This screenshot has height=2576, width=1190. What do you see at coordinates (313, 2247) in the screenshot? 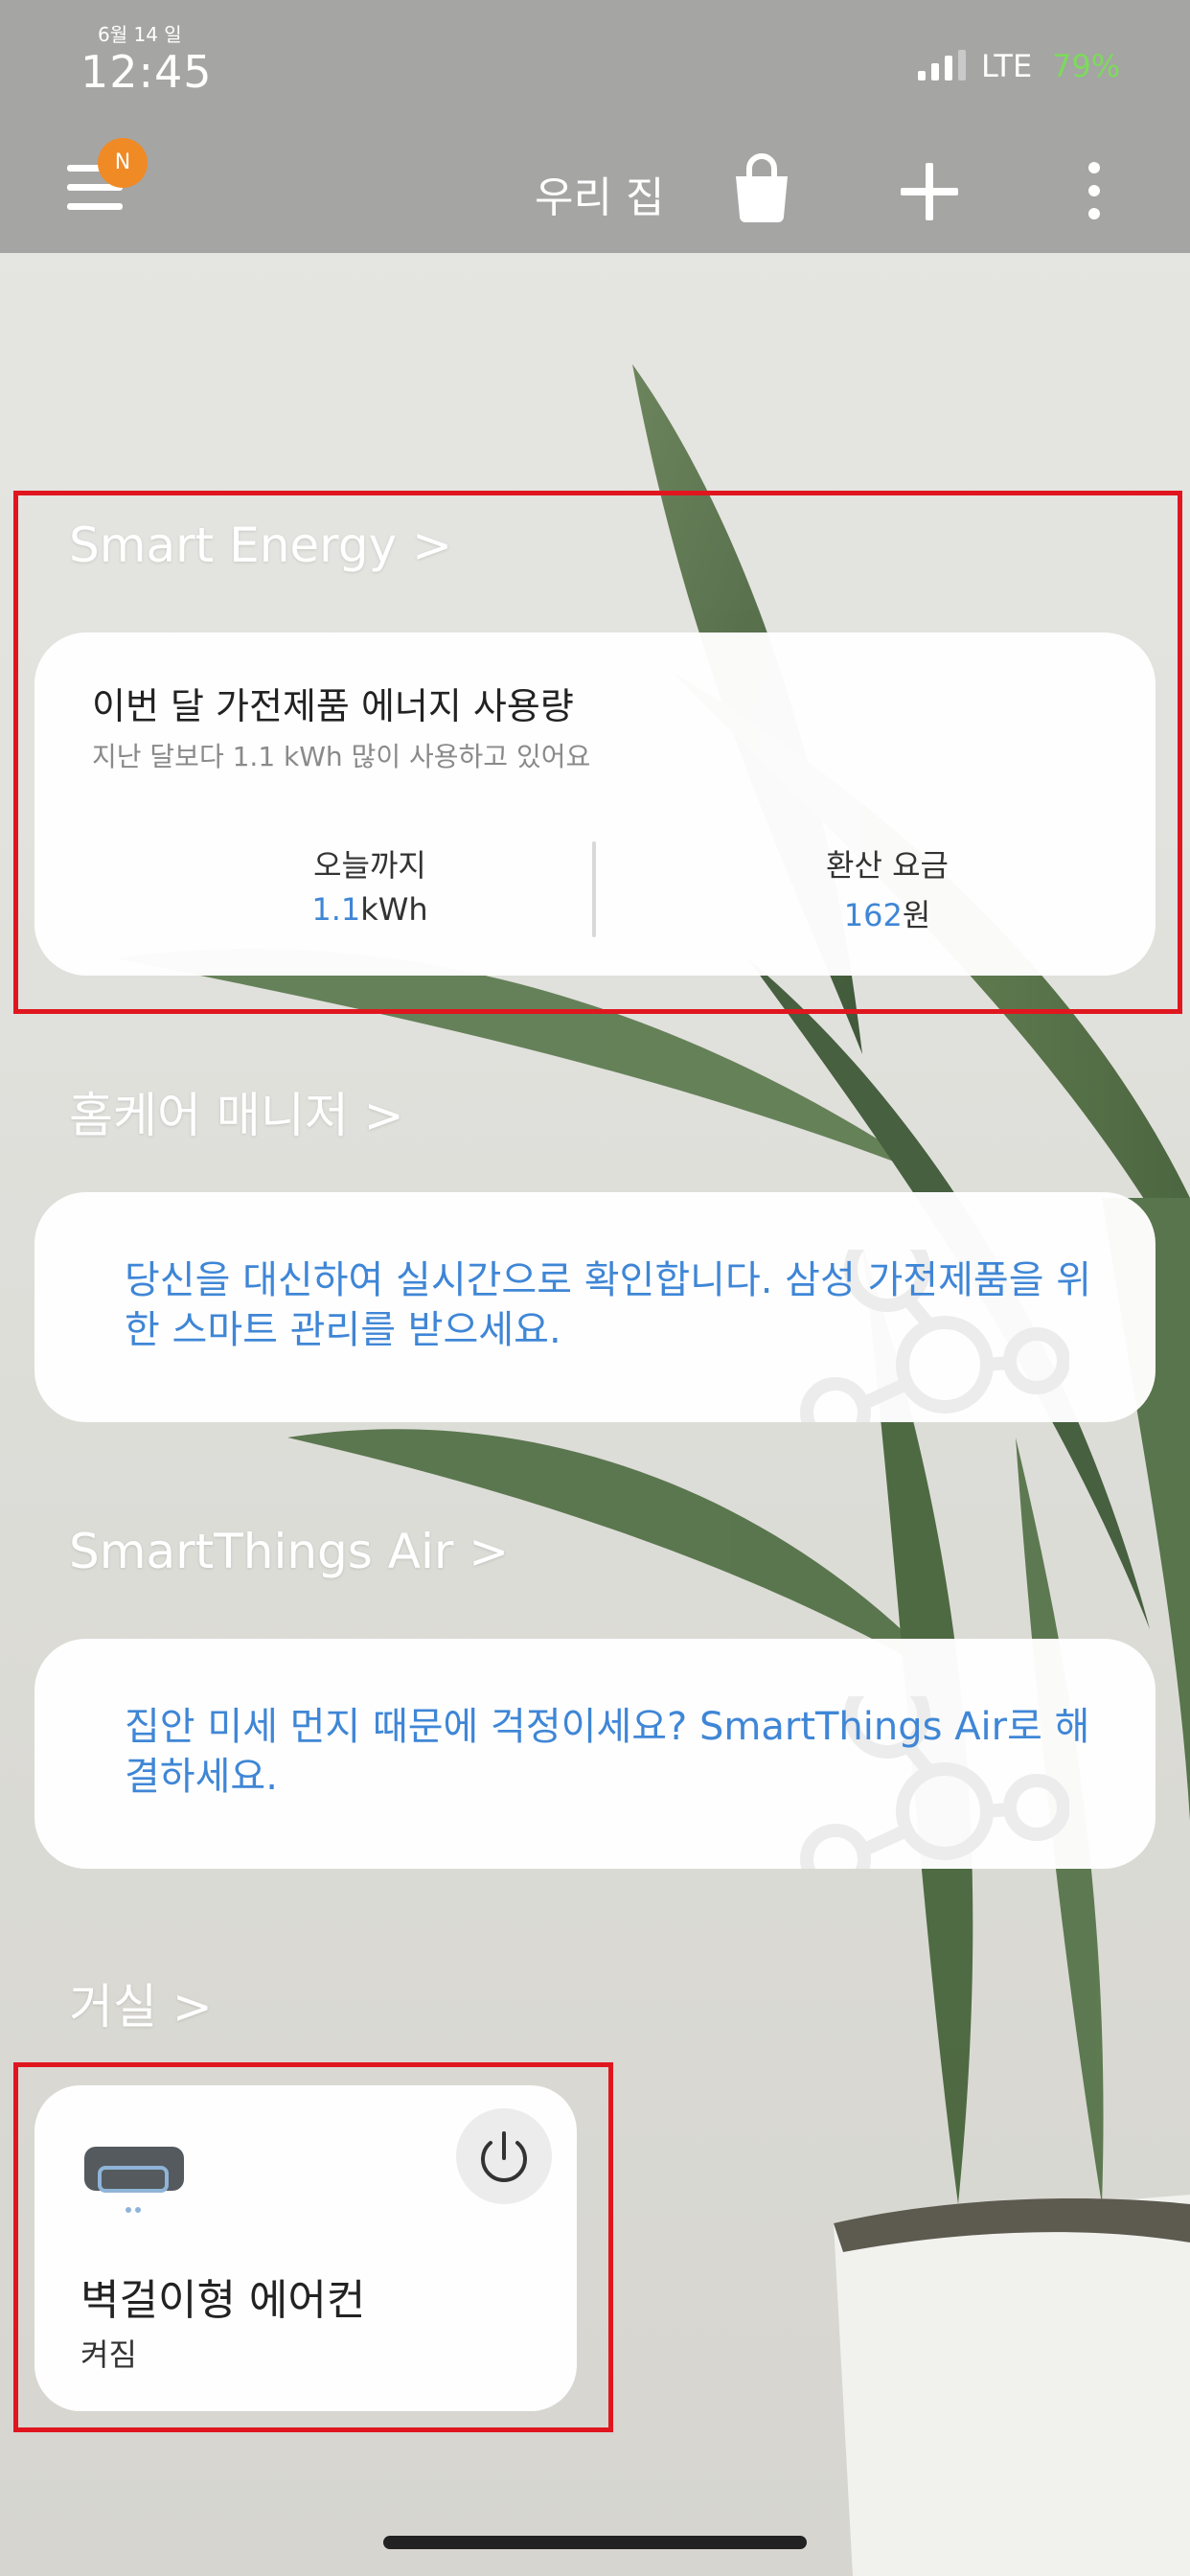
I see `highlight-box-device` at bounding box center [313, 2247].